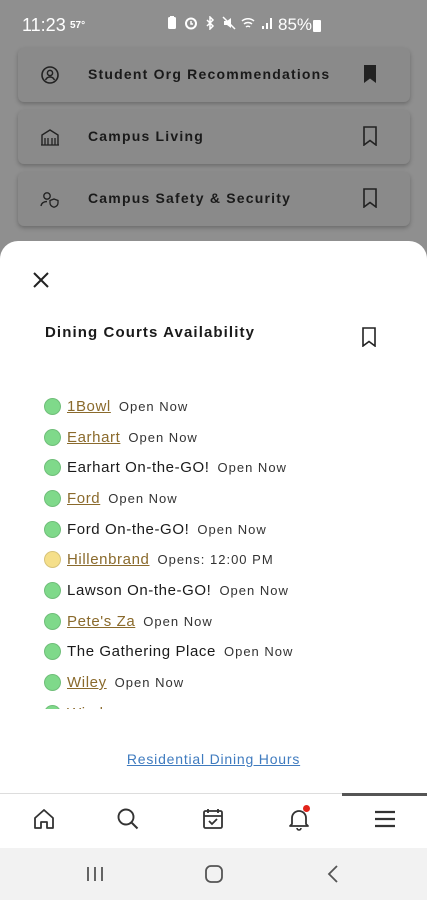  What do you see at coordinates (210, 23) in the screenshot?
I see `bluetooth-icon` at bounding box center [210, 23].